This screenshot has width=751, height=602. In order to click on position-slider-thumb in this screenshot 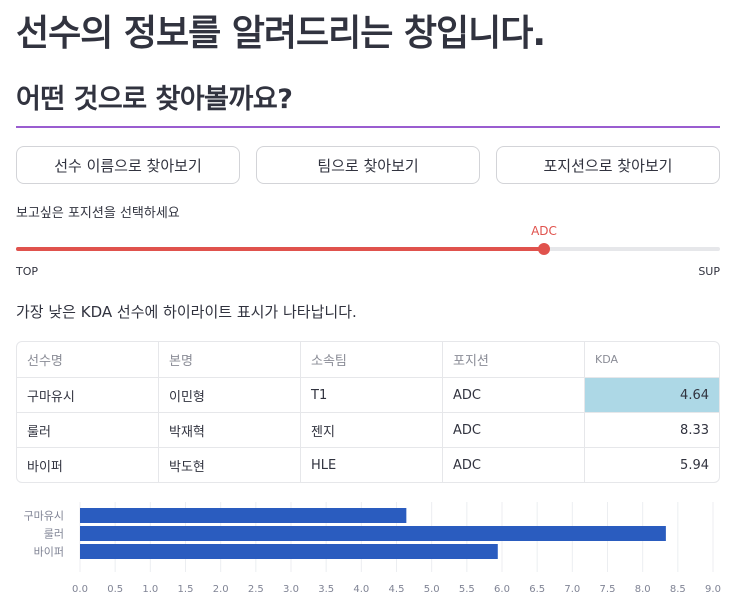, I will do `click(544, 249)`.